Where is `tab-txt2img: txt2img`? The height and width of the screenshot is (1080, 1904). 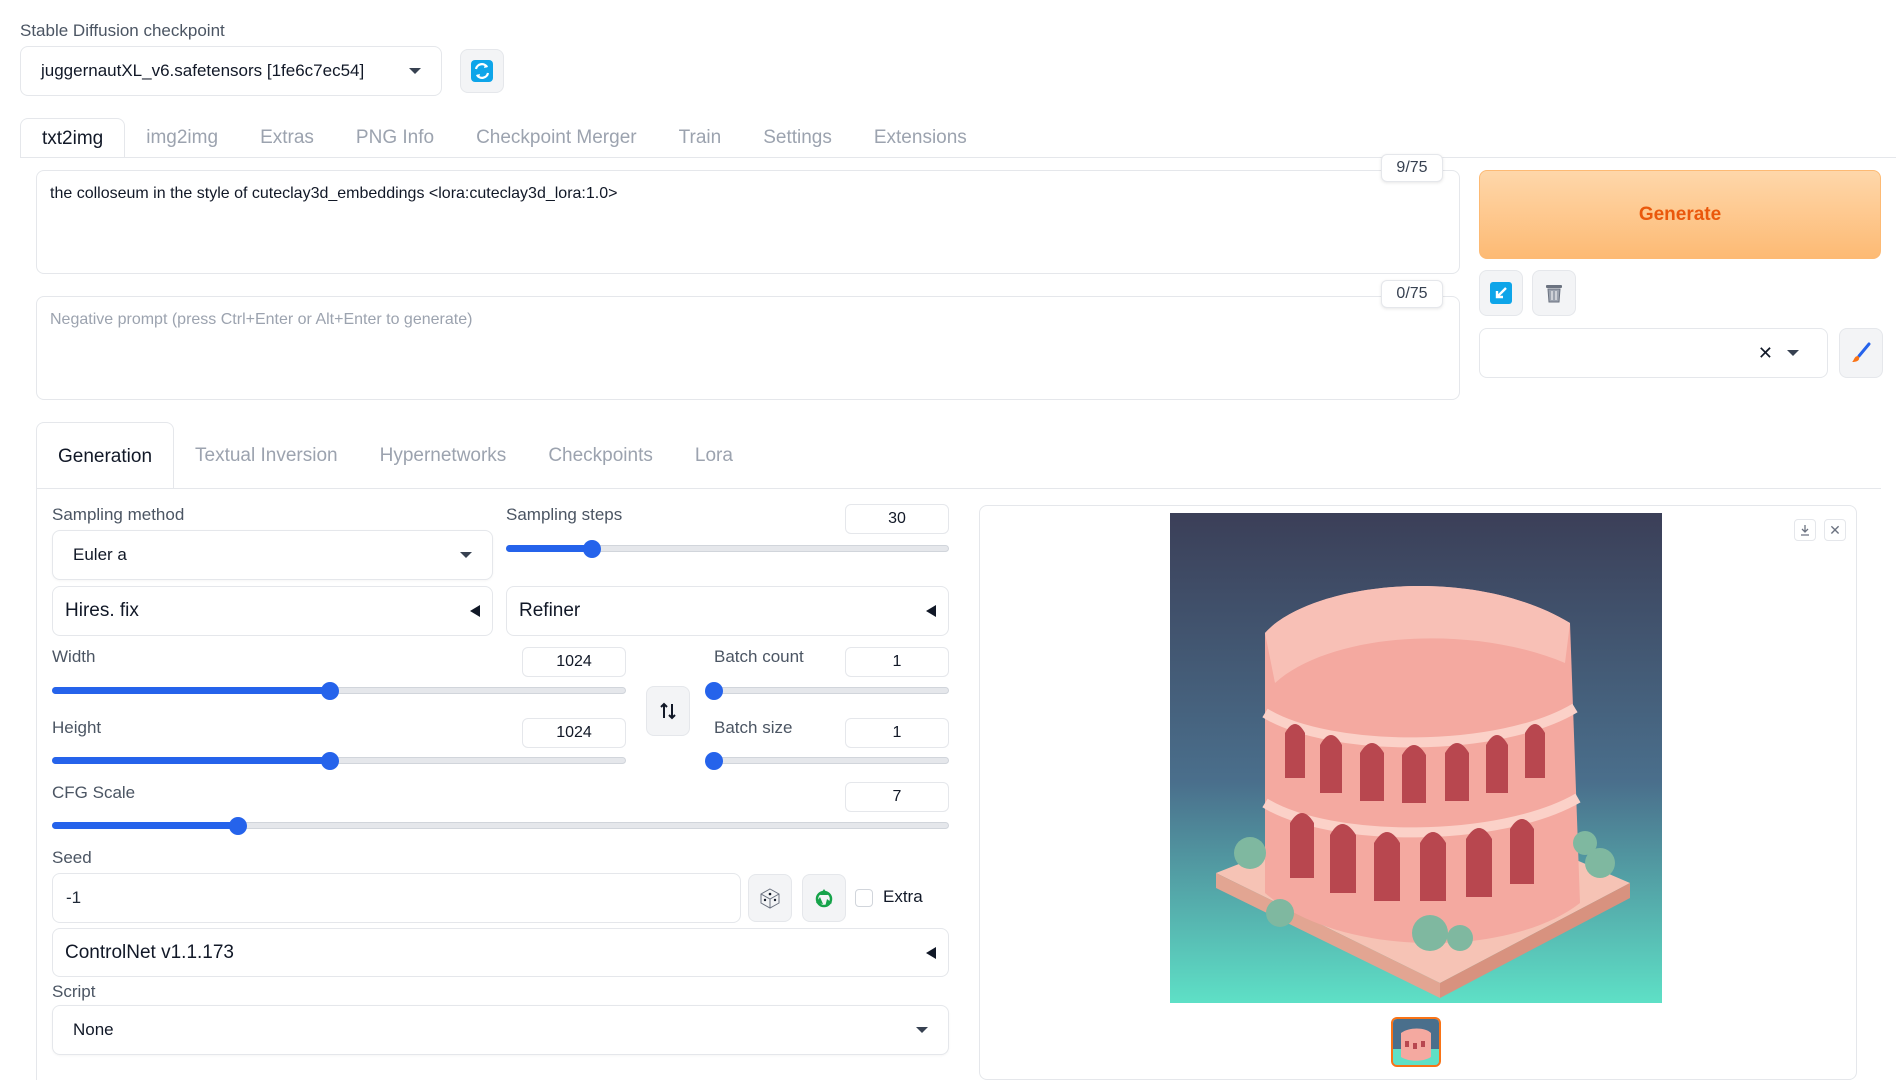 tab-txt2img: txt2img is located at coordinates (73, 138).